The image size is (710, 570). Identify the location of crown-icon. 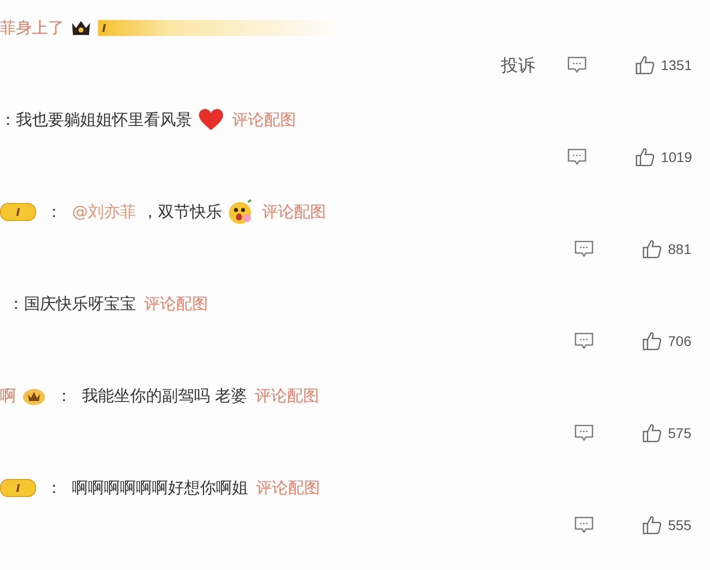
(81, 28).